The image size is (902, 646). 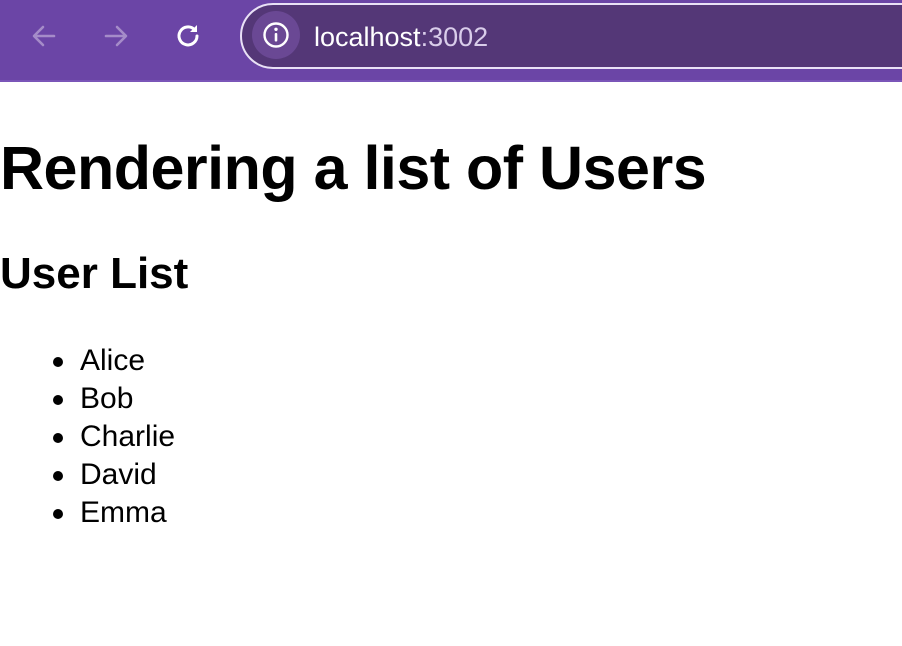 I want to click on site-info-button, so click(x=276, y=35).